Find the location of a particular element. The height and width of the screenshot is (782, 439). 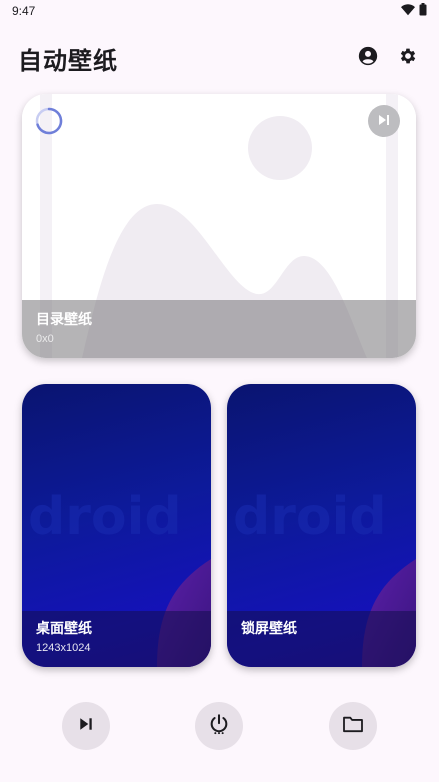

settings-icon is located at coordinates (408, 58).